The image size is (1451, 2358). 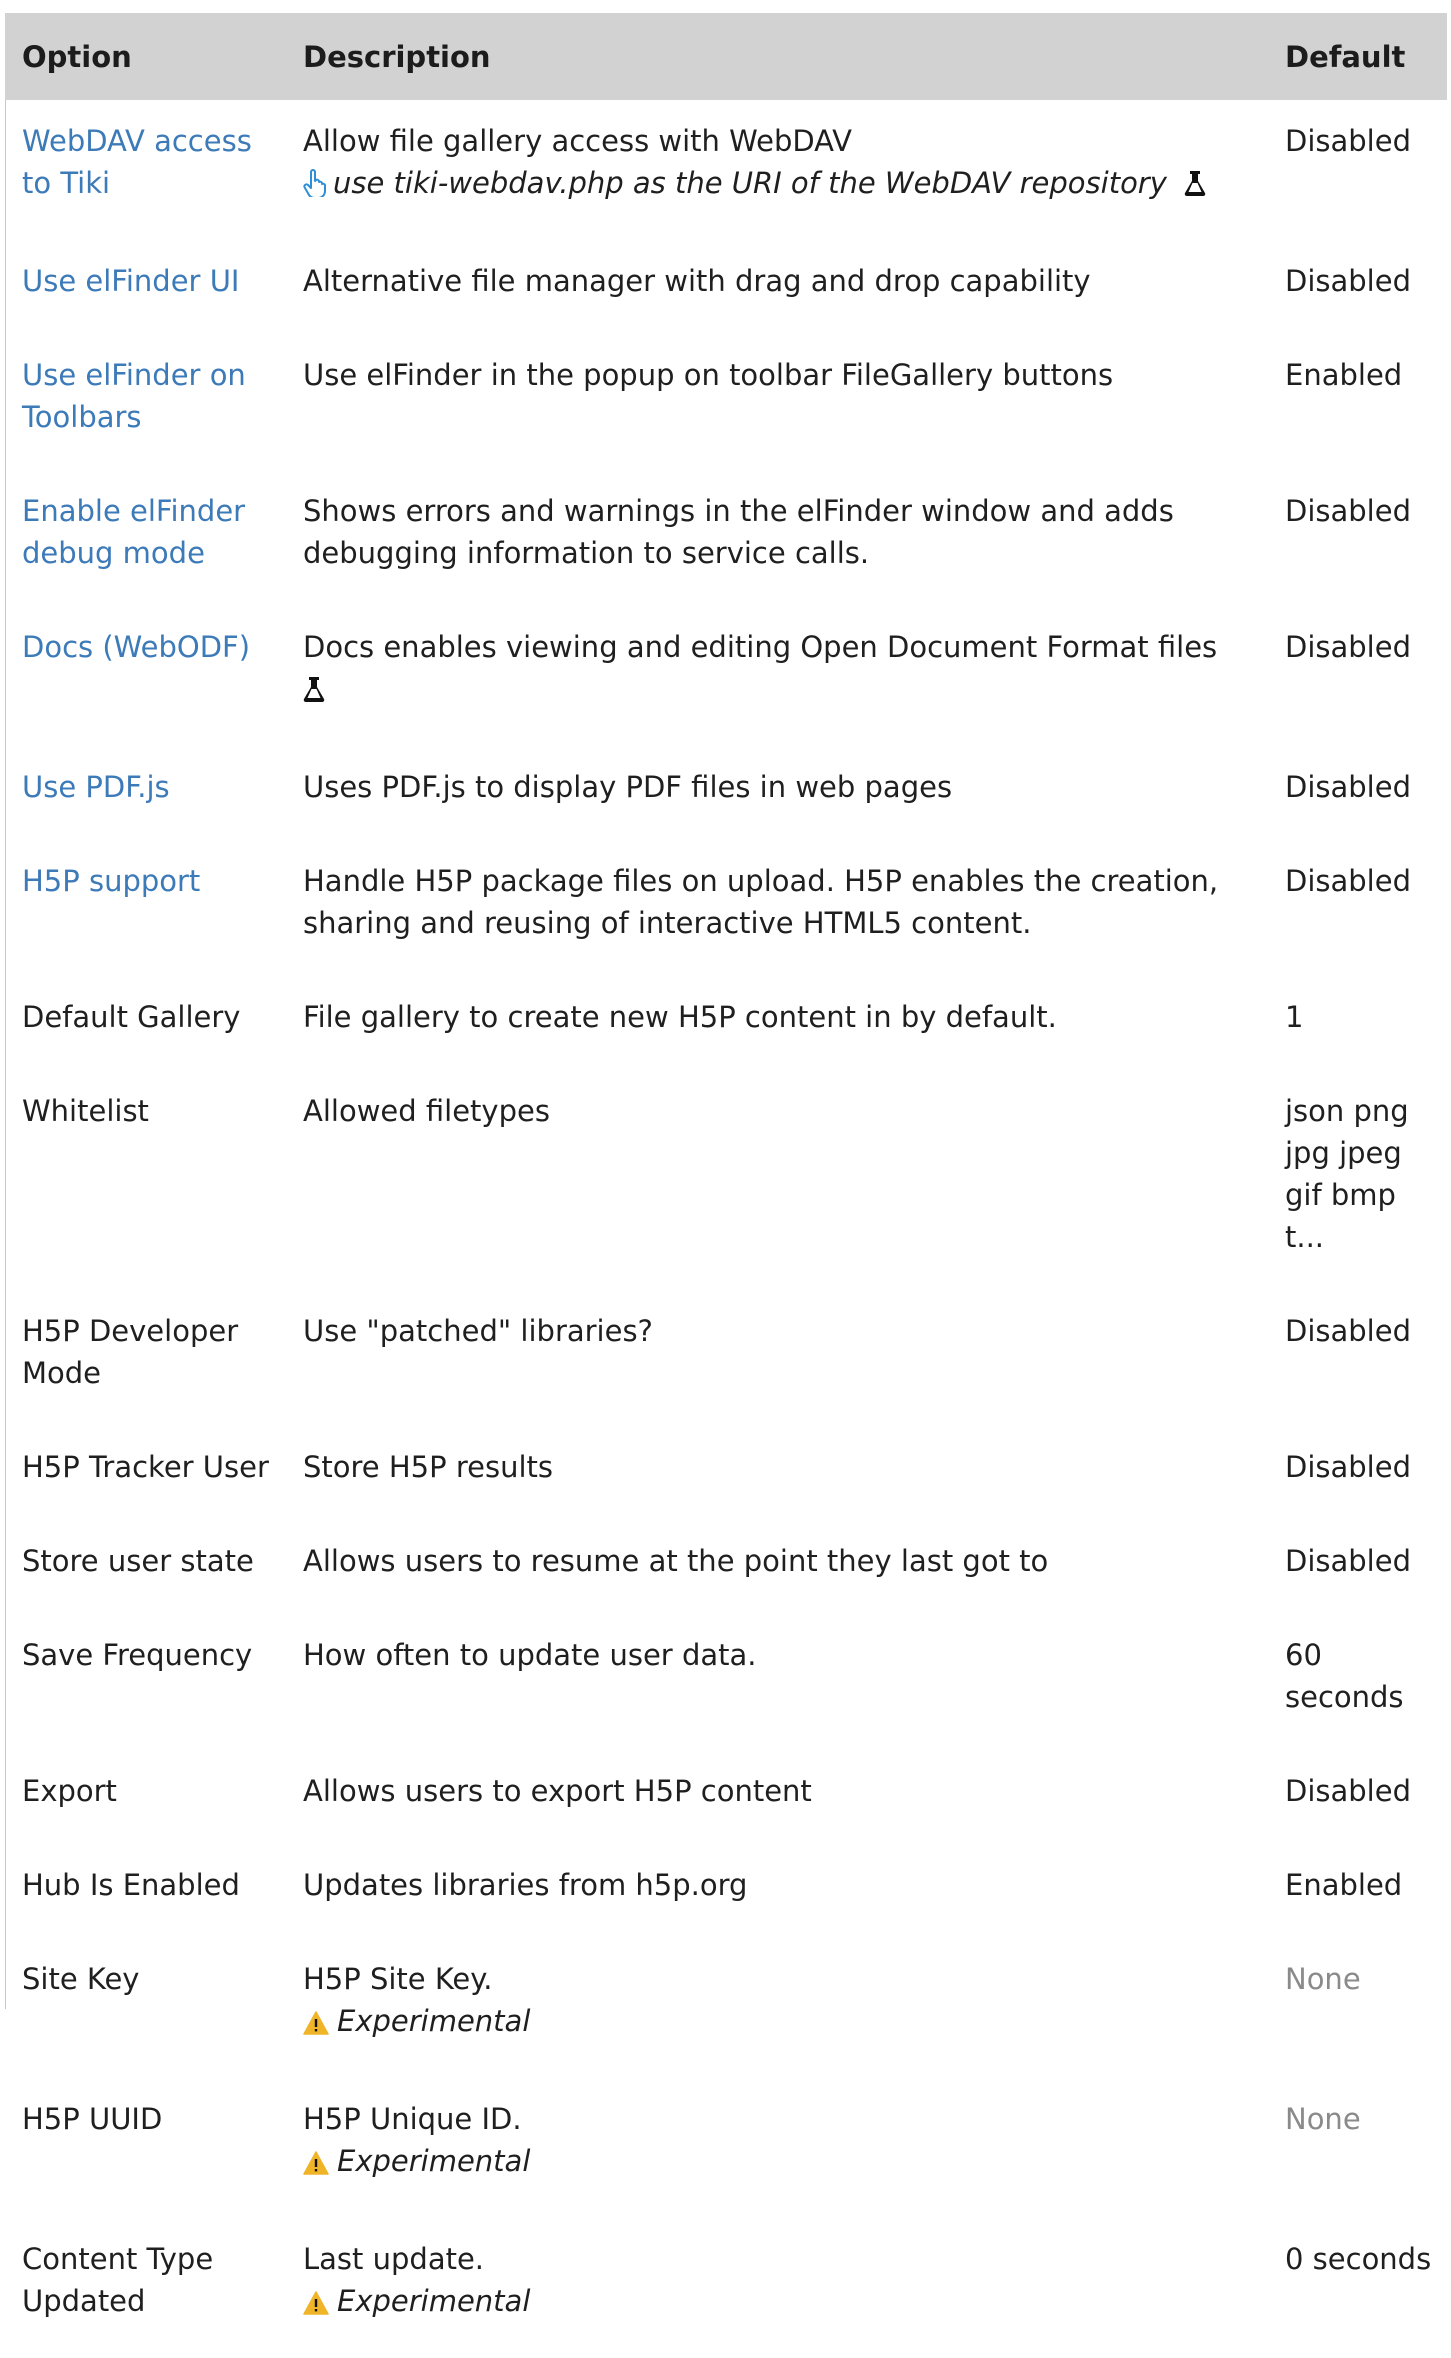 I want to click on option-link-elfinder-debug: Enable elFinder debug mode, so click(x=133, y=532).